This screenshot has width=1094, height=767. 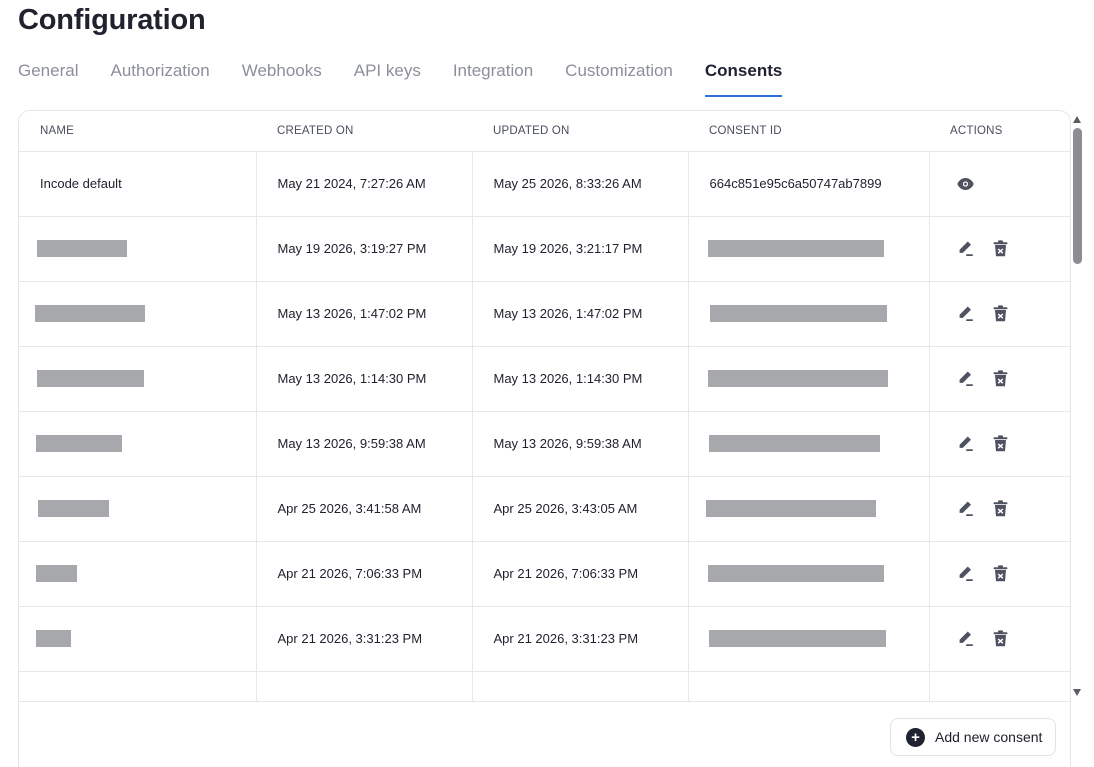 What do you see at coordinates (364, 131) in the screenshot?
I see `column-header-created-on: CREATED ON` at bounding box center [364, 131].